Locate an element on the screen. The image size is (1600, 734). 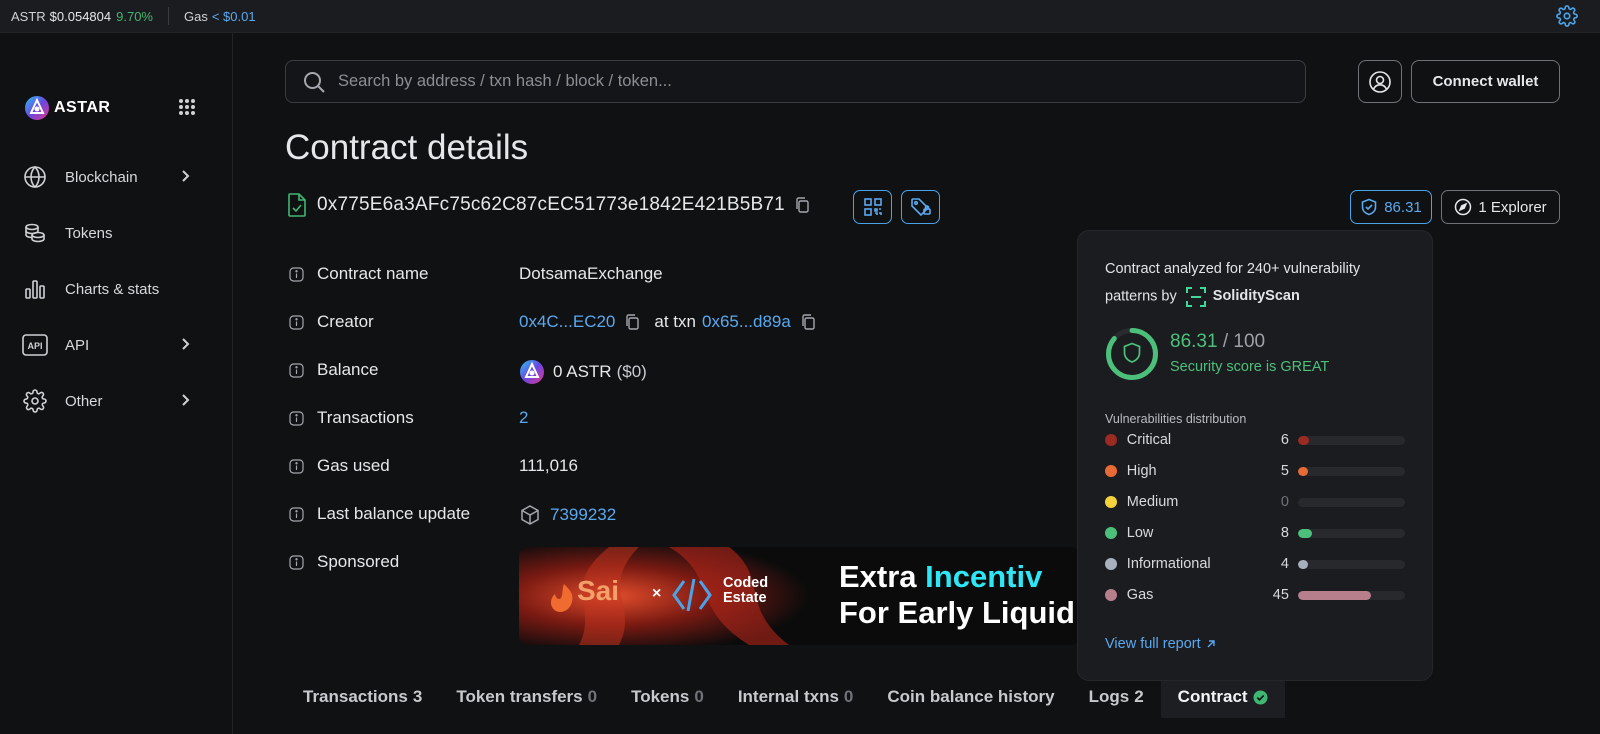
page-title: Contract details is located at coordinates (407, 147).